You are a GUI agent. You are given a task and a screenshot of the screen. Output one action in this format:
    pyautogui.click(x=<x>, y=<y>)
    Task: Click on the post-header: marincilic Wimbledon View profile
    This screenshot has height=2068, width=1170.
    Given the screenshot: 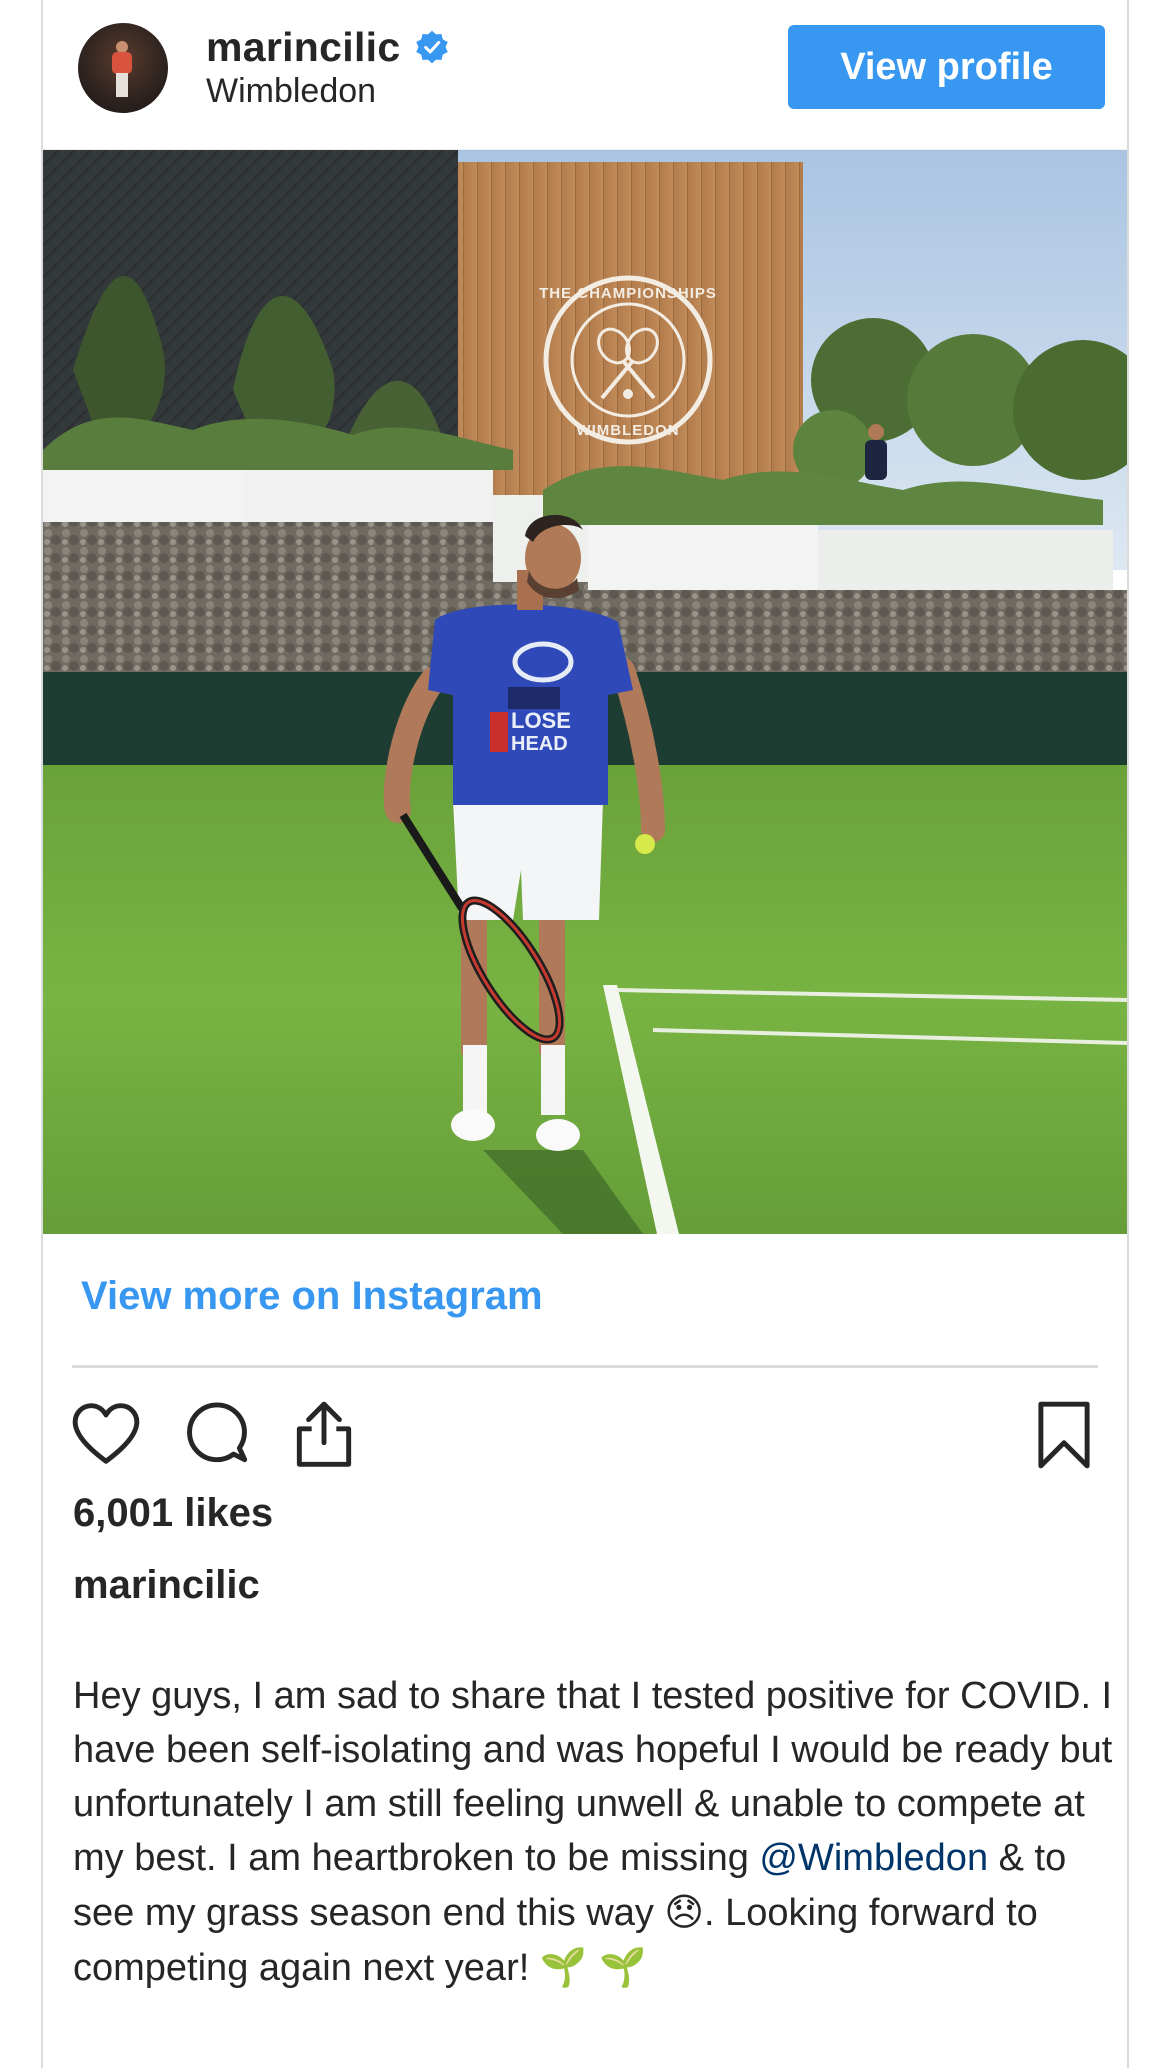 What is the action you would take?
    pyautogui.click(x=585, y=75)
    